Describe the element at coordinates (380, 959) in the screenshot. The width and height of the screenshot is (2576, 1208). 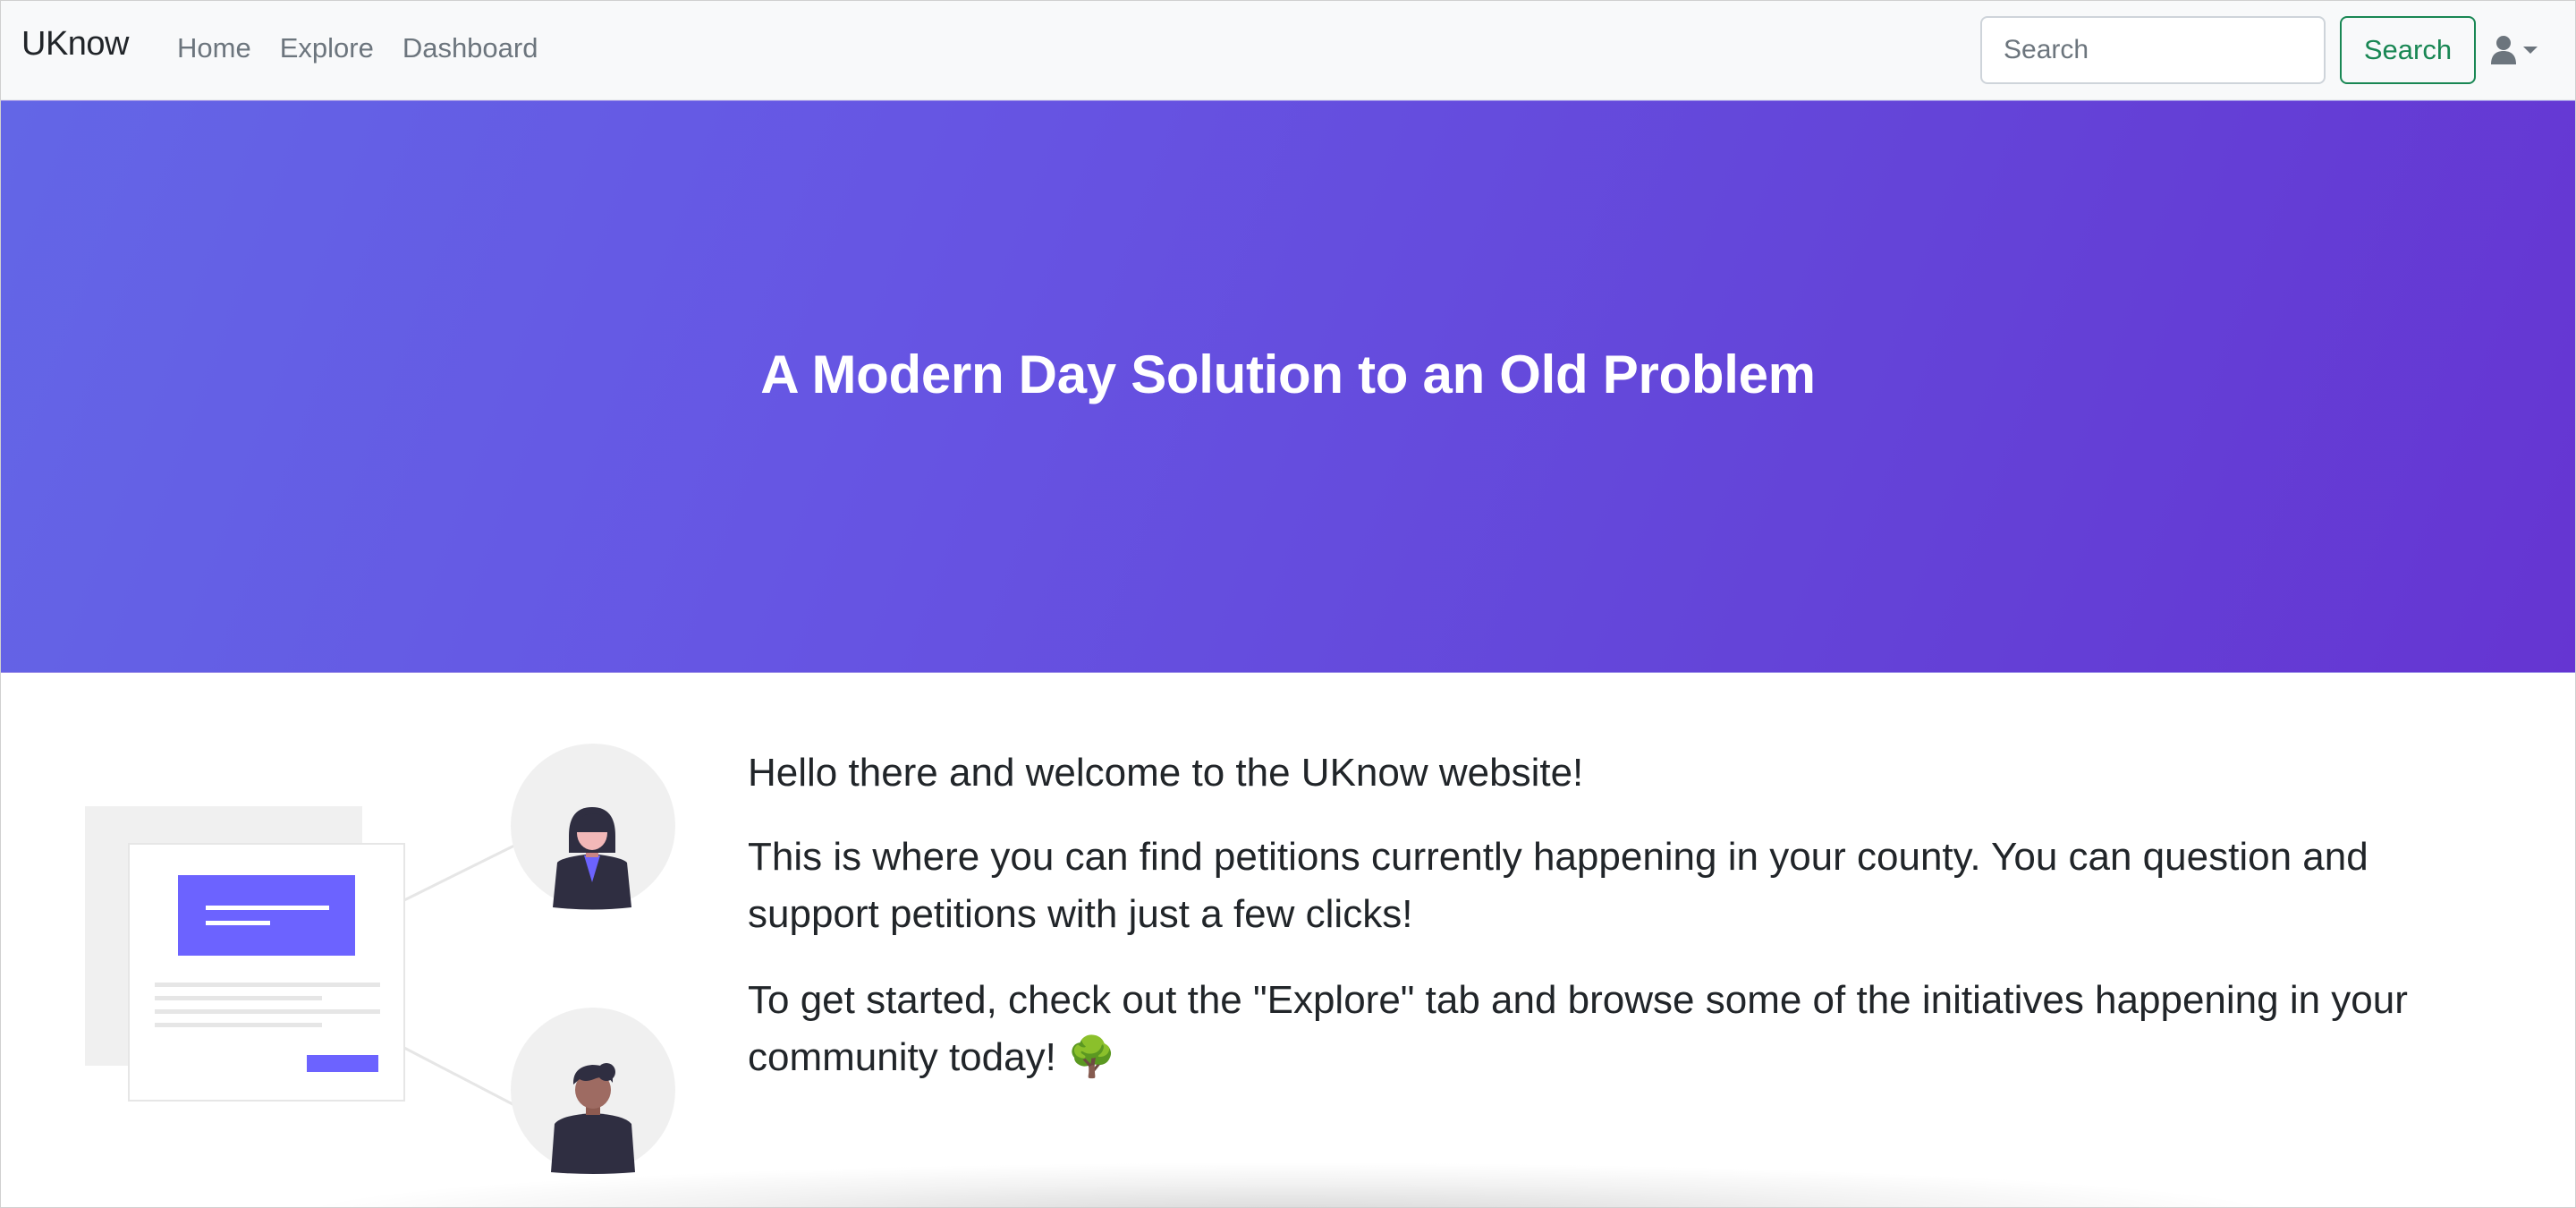
I see `petition-illustration-graphic` at that location.